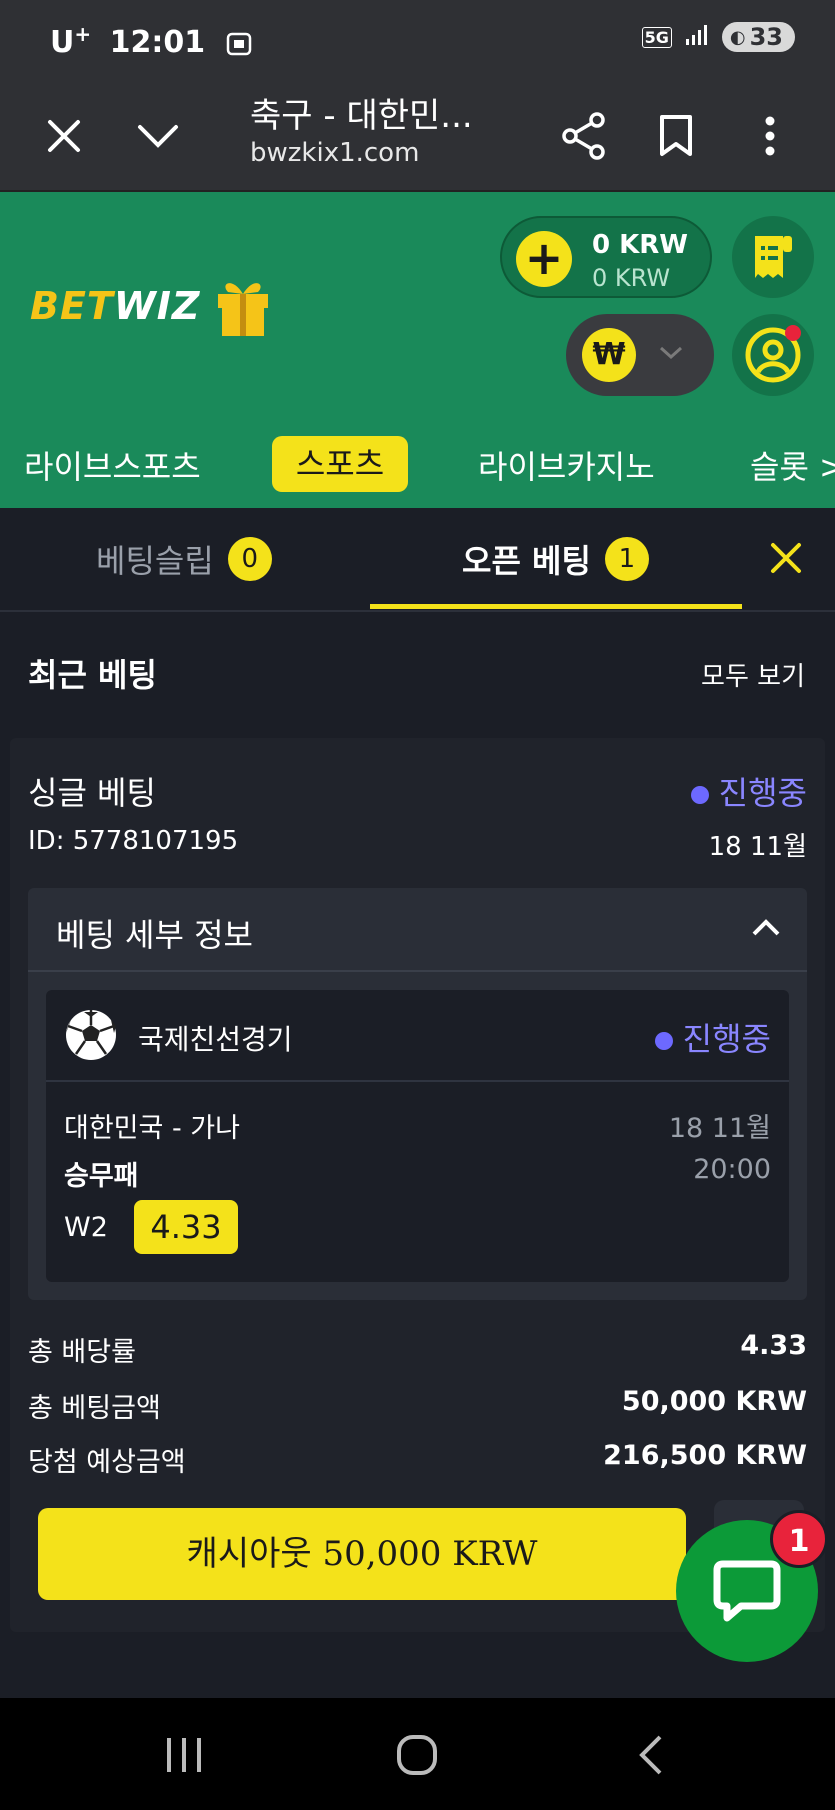  I want to click on deposit-plus-icon: +, so click(544, 259).